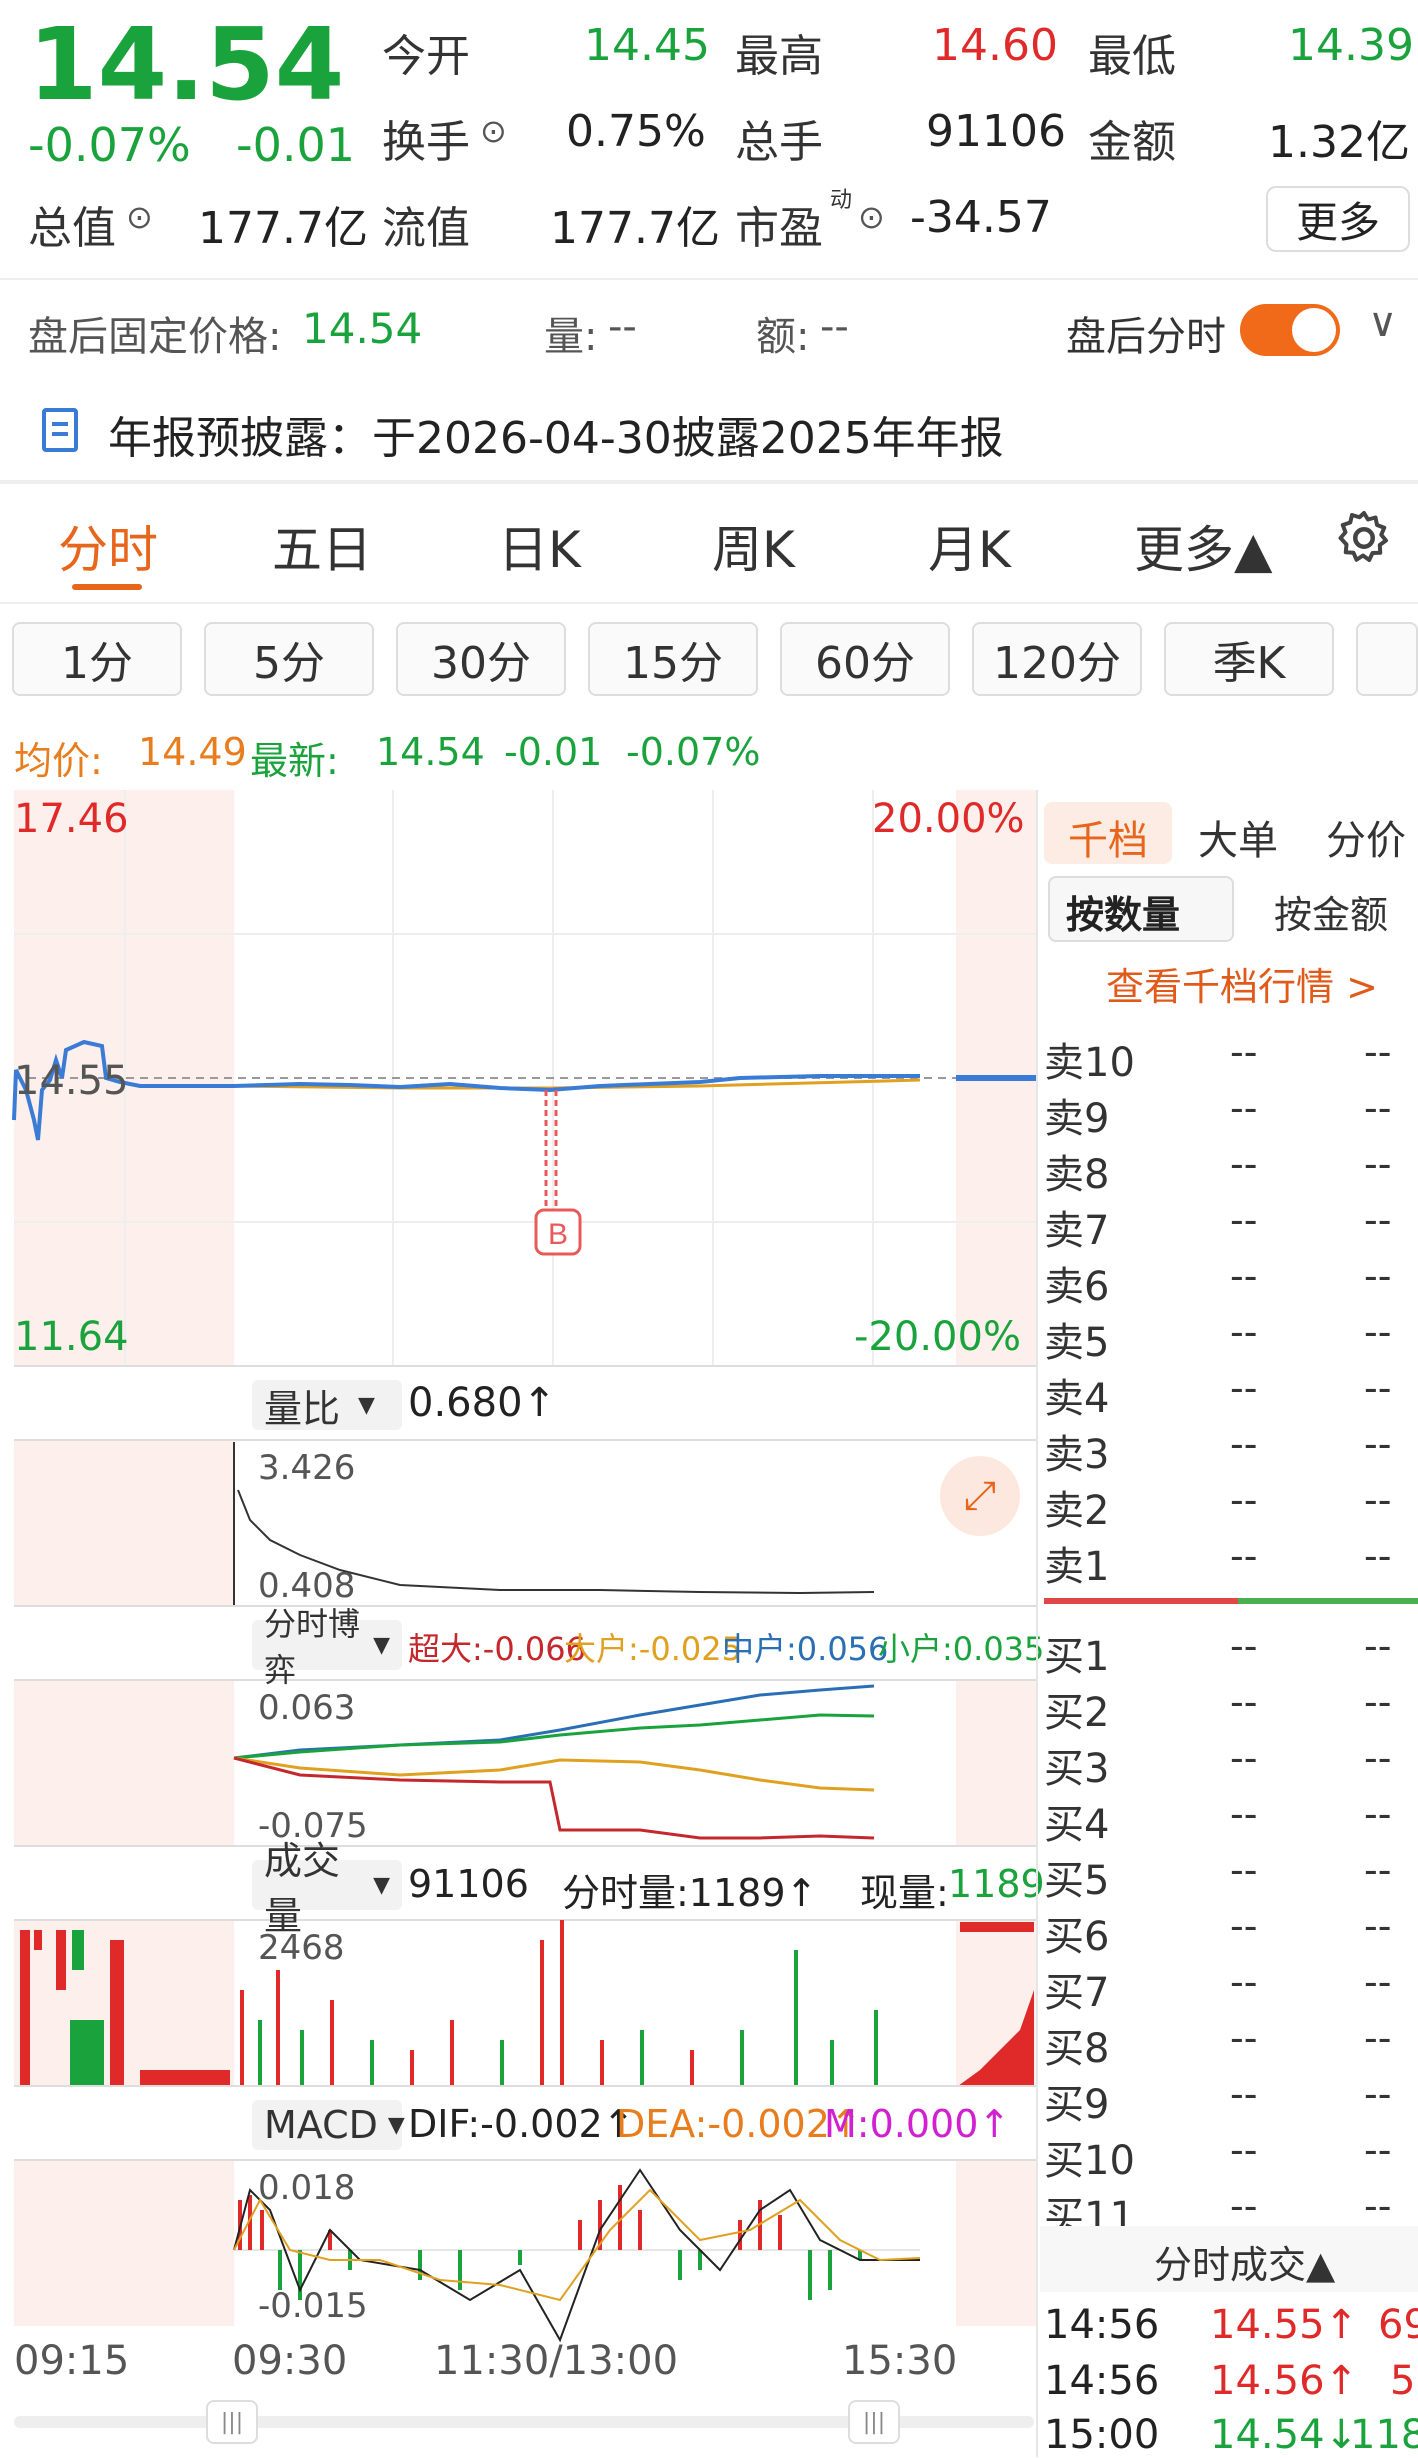  Describe the element at coordinates (961, 1649) in the screenshot. I see `flow-small: 小户:0.035` at that location.